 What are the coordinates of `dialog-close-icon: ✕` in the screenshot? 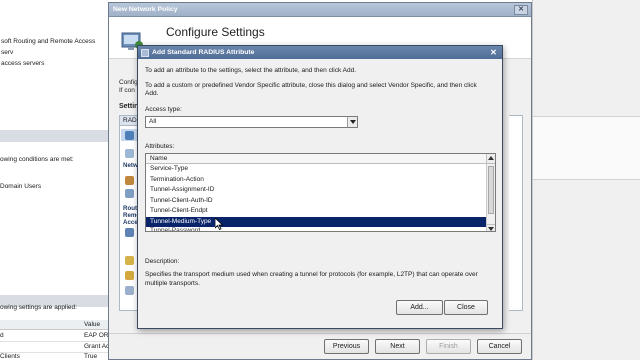 It's located at (493, 53).